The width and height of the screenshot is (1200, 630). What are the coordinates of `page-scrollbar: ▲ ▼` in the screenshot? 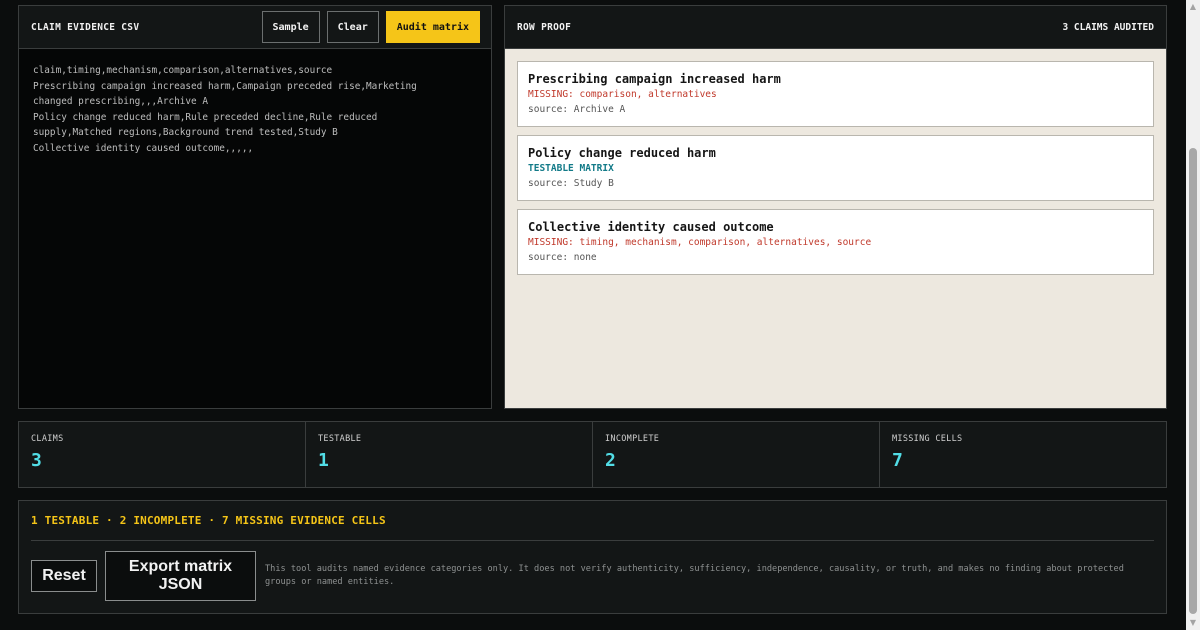 It's located at (1193, 315).